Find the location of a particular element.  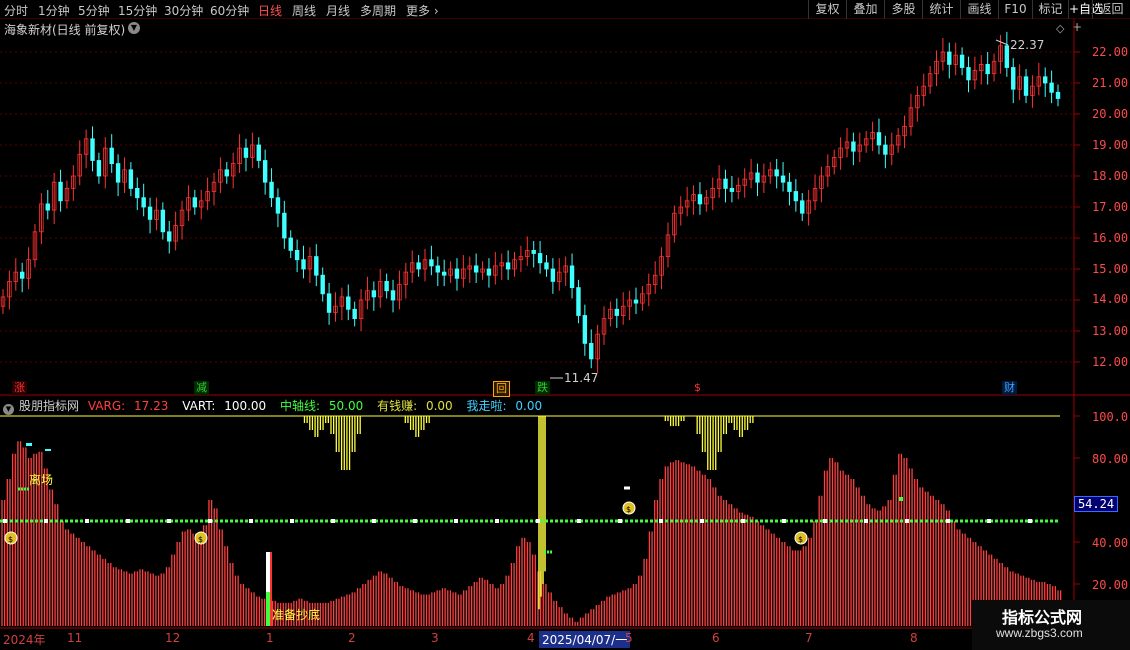

time-axis-label: 6 is located at coordinates (716, 638).